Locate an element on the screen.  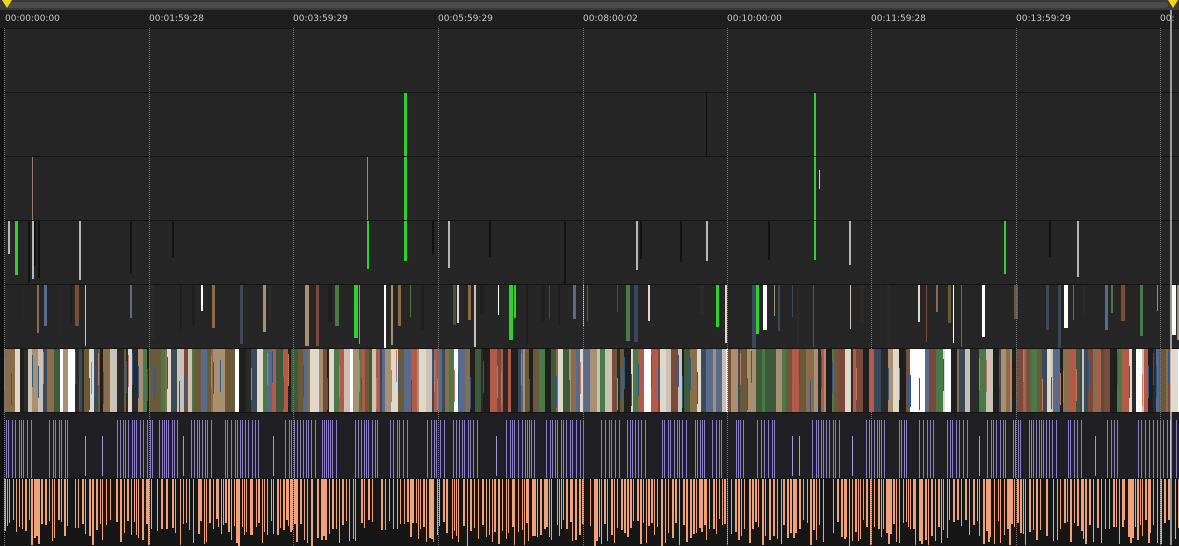
scrollbar-thumb is located at coordinates (587, 5).